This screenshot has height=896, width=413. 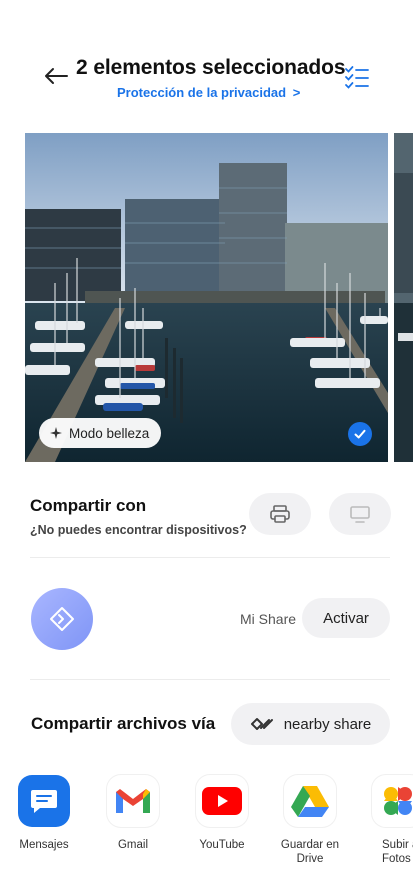 I want to click on gmail-icon, so click(x=133, y=801).